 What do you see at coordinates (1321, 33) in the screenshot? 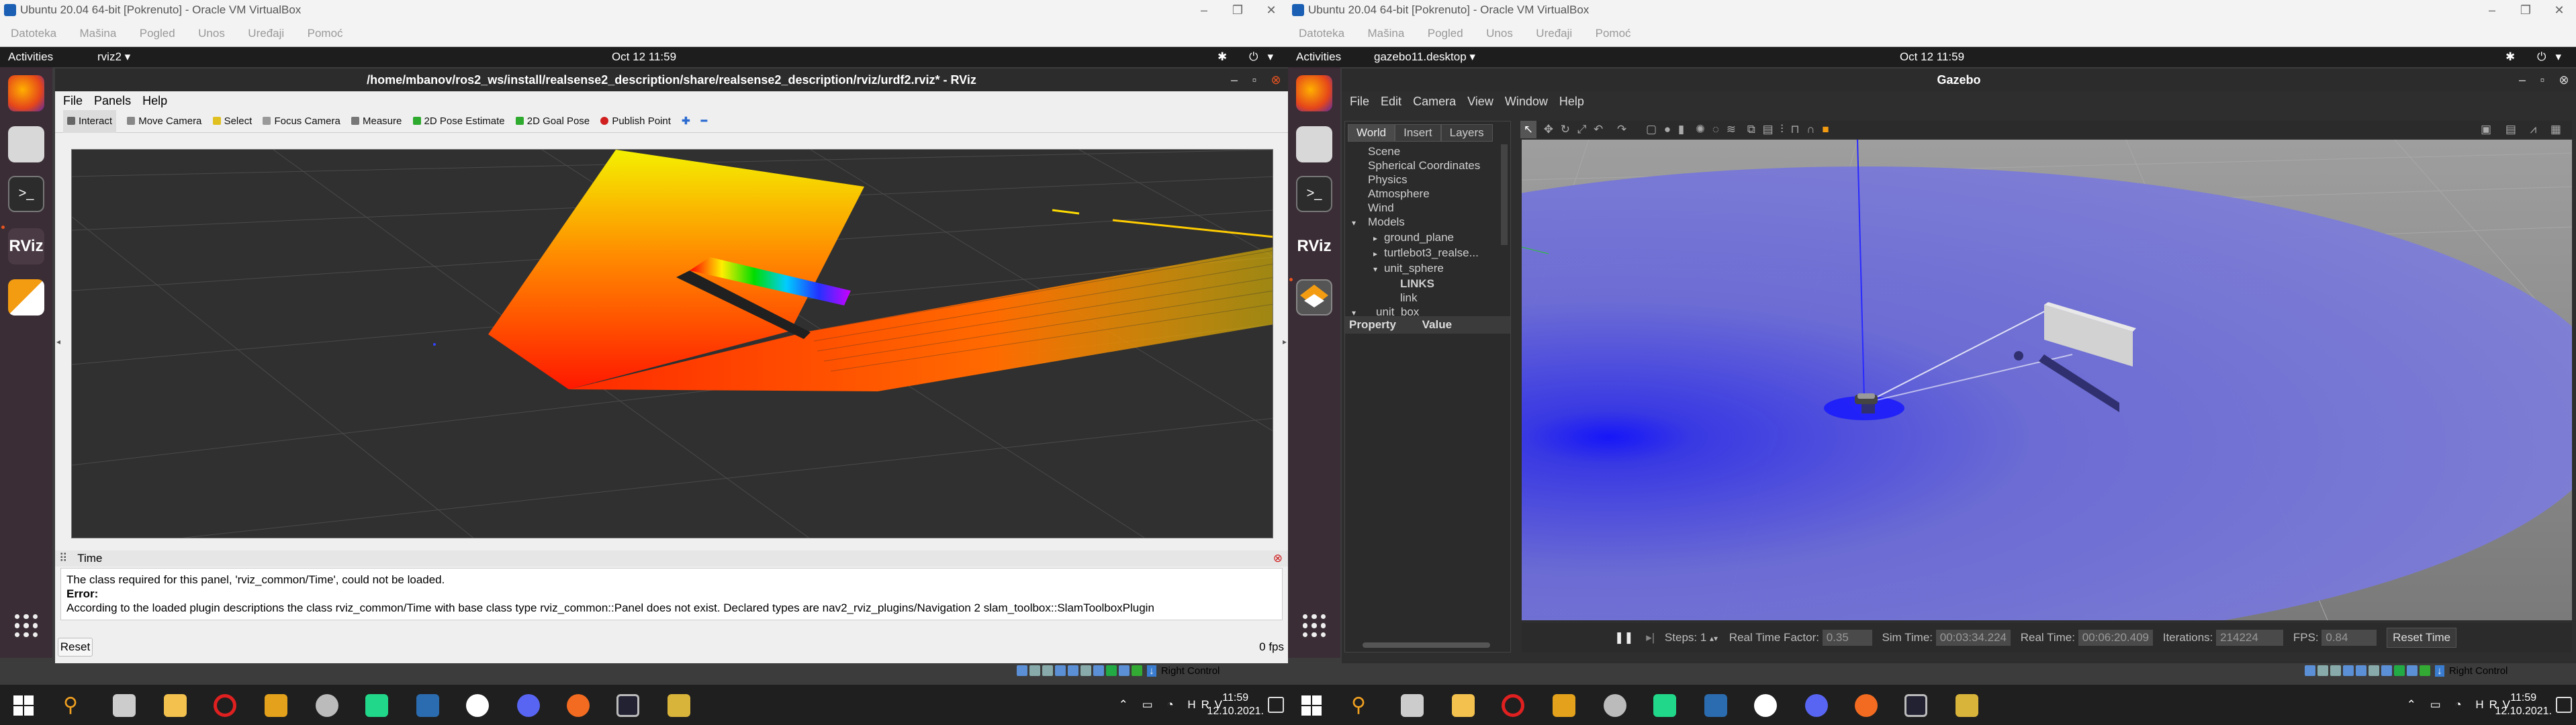
I see `menu-datoteka: Datoteka` at bounding box center [1321, 33].